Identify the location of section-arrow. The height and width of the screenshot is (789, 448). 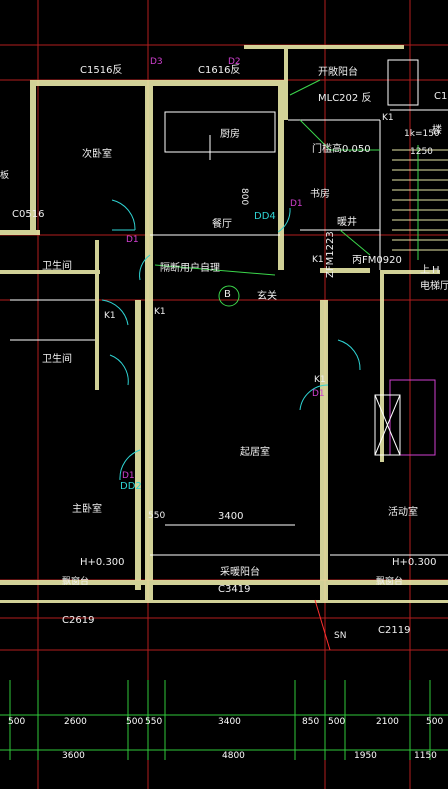
(322, 625).